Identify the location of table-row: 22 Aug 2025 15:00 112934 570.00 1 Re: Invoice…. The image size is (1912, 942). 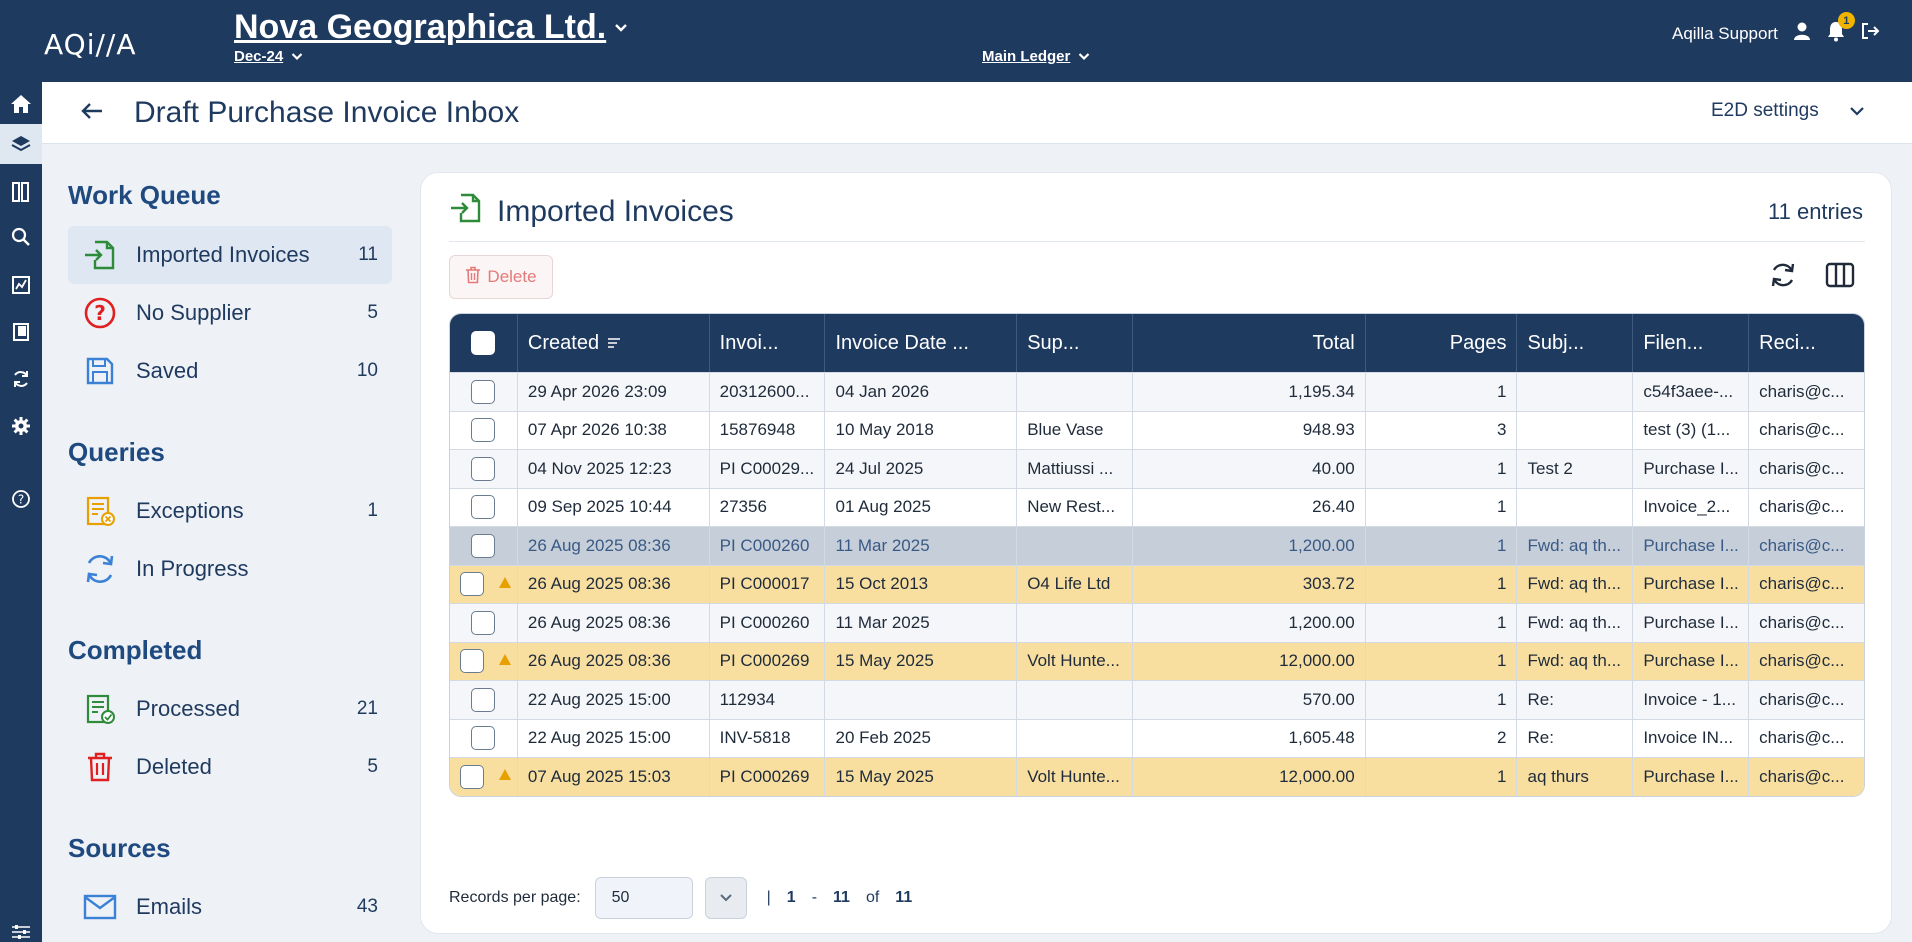
(1157, 699).